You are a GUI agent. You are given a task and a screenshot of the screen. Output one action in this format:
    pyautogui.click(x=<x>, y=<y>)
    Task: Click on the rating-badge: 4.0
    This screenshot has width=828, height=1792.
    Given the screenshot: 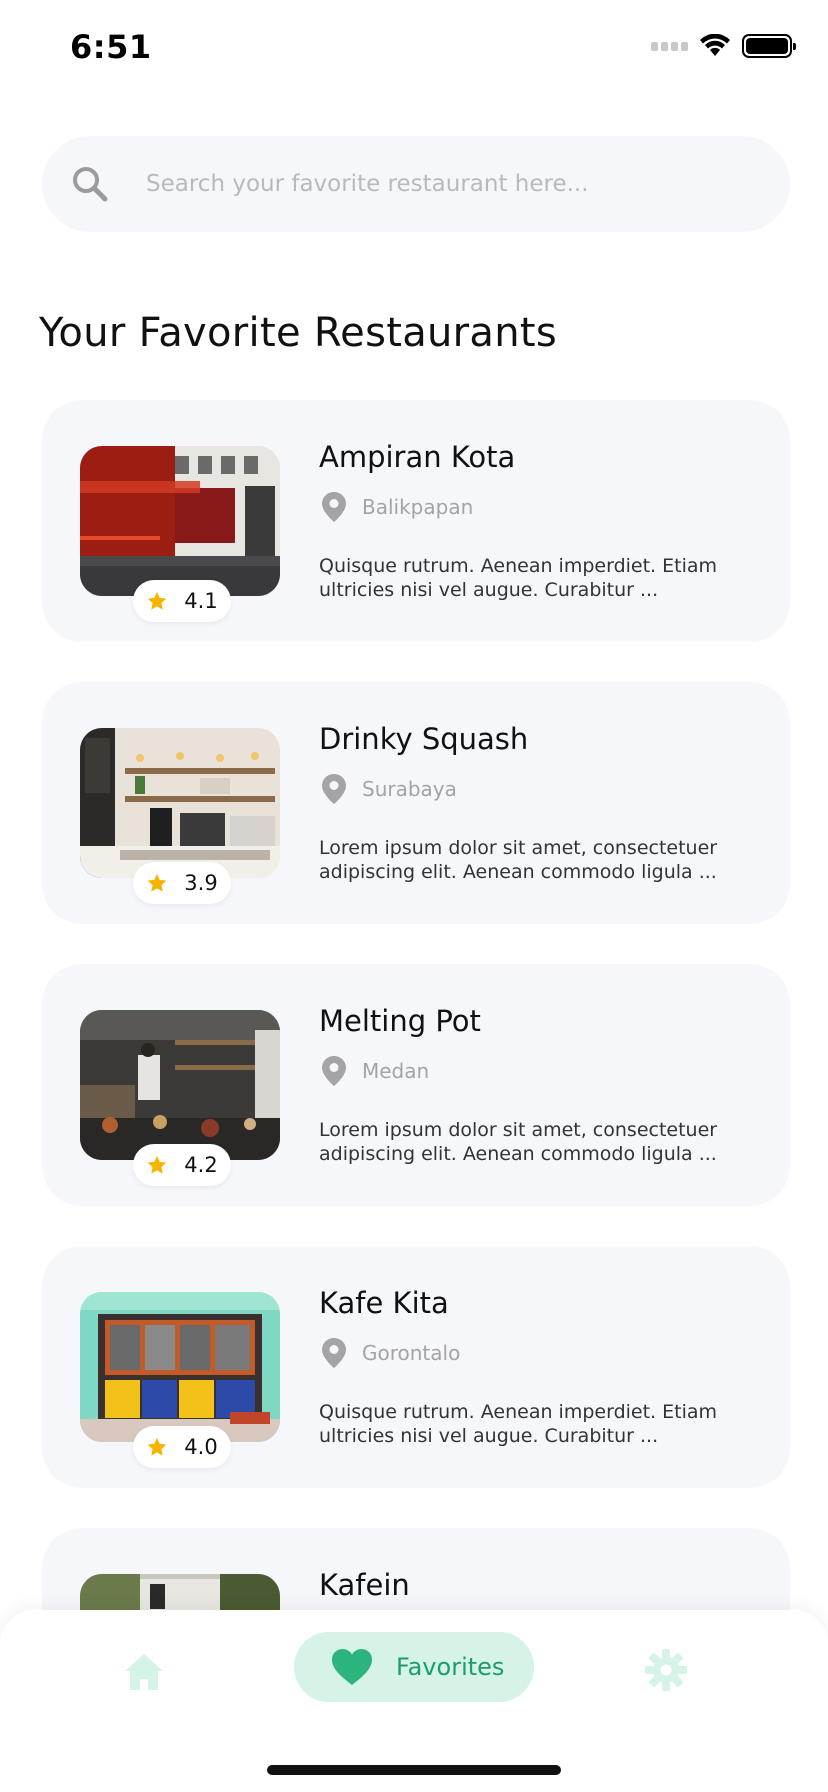 What is the action you would take?
    pyautogui.click(x=182, y=1447)
    